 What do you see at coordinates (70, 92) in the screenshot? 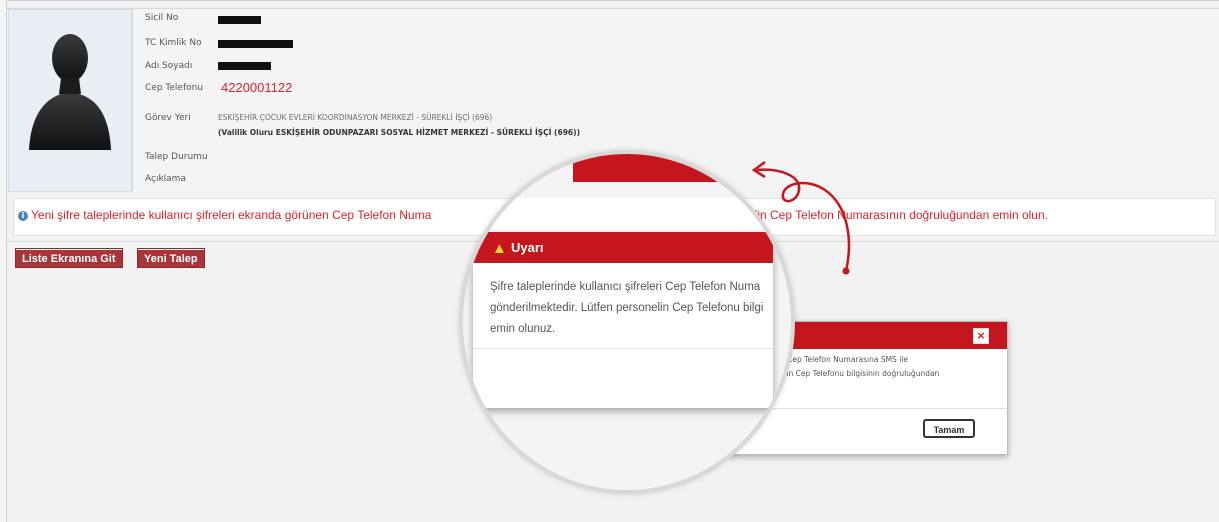
I see `person-silhouette-icon` at bounding box center [70, 92].